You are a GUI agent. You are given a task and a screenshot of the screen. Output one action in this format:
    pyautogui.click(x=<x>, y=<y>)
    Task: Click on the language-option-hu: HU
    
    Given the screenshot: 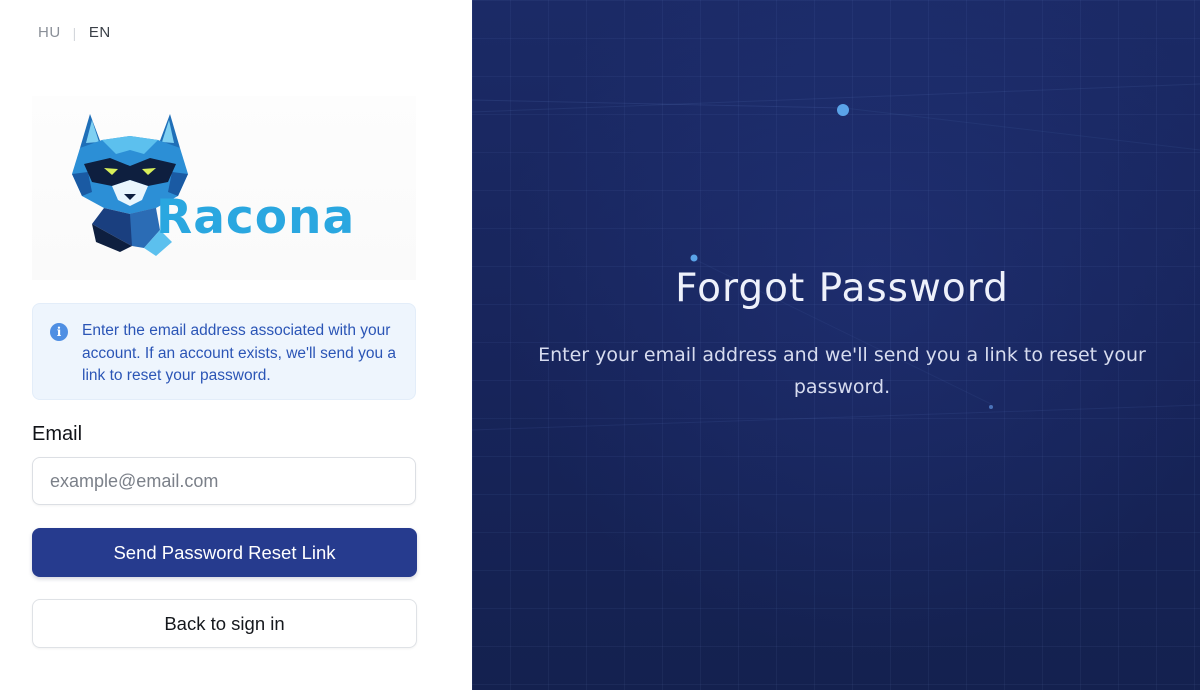 What is the action you would take?
    pyautogui.click(x=49, y=32)
    